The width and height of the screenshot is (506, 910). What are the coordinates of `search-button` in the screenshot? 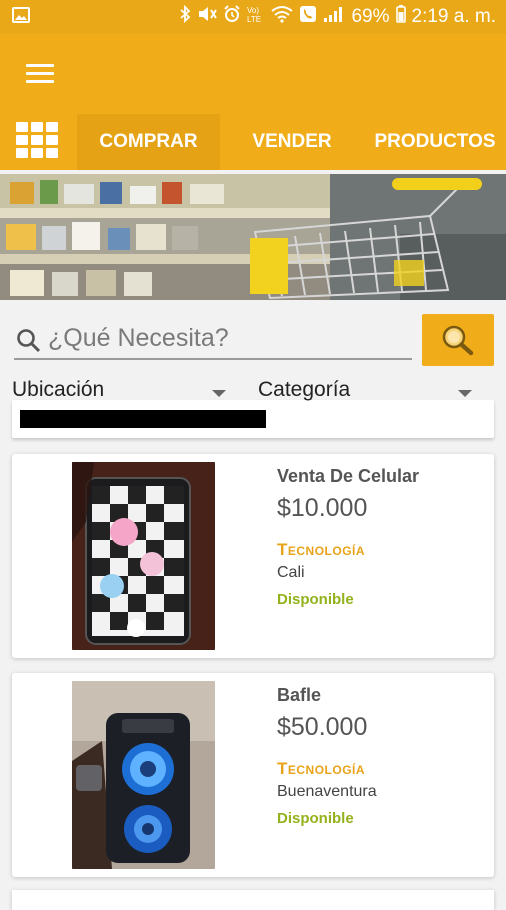 It's located at (458, 340).